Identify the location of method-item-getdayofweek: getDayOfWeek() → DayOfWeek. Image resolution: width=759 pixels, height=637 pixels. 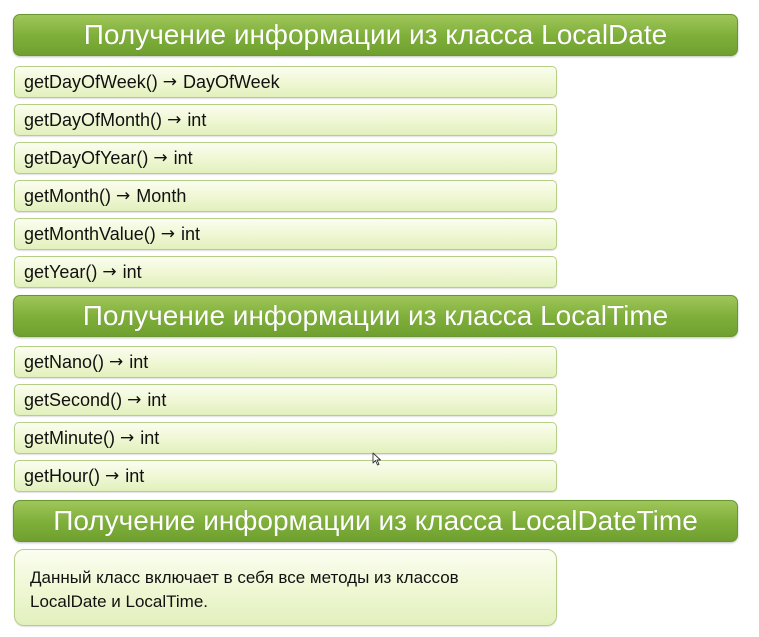
(285, 82).